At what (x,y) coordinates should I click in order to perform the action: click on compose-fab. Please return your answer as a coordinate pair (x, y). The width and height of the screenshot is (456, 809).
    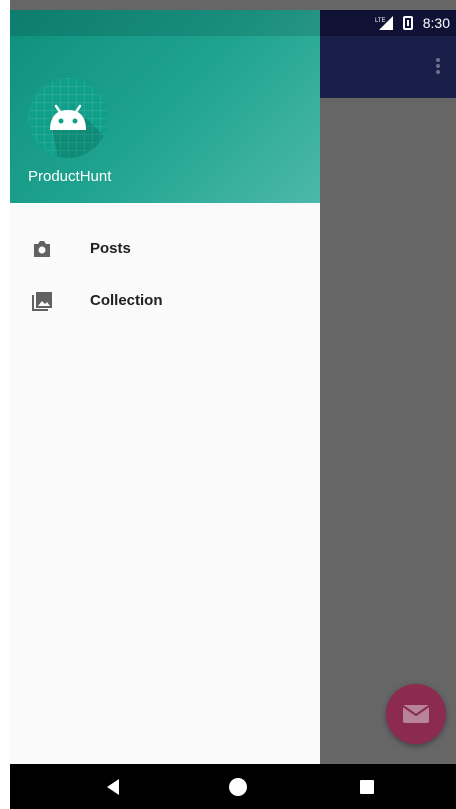
    Looking at the image, I should click on (416, 714).